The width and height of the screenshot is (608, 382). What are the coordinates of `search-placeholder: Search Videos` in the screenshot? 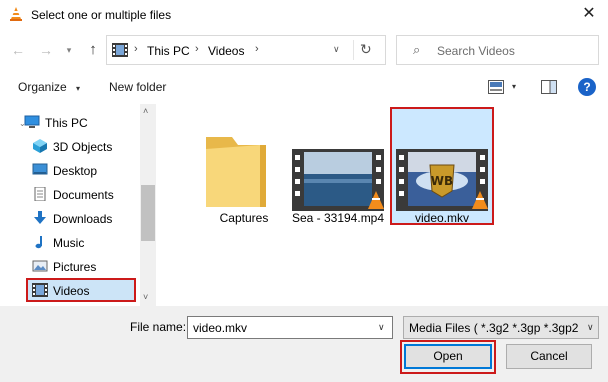 It's located at (476, 51).